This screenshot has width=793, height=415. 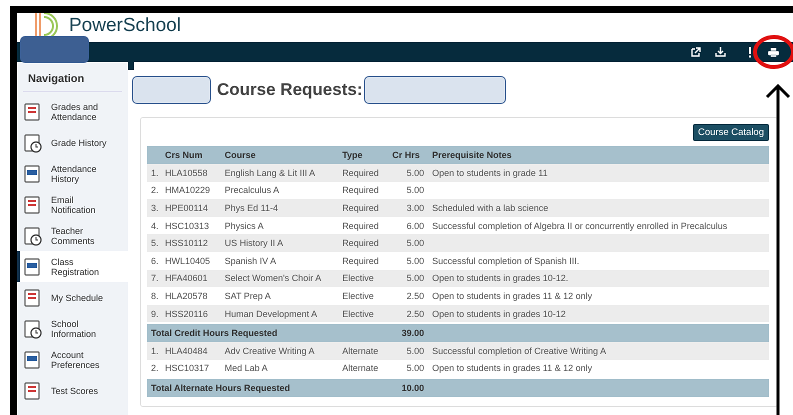 What do you see at coordinates (214, 333) in the screenshot?
I see `total-label: Total Credit Hours Requested` at bounding box center [214, 333].